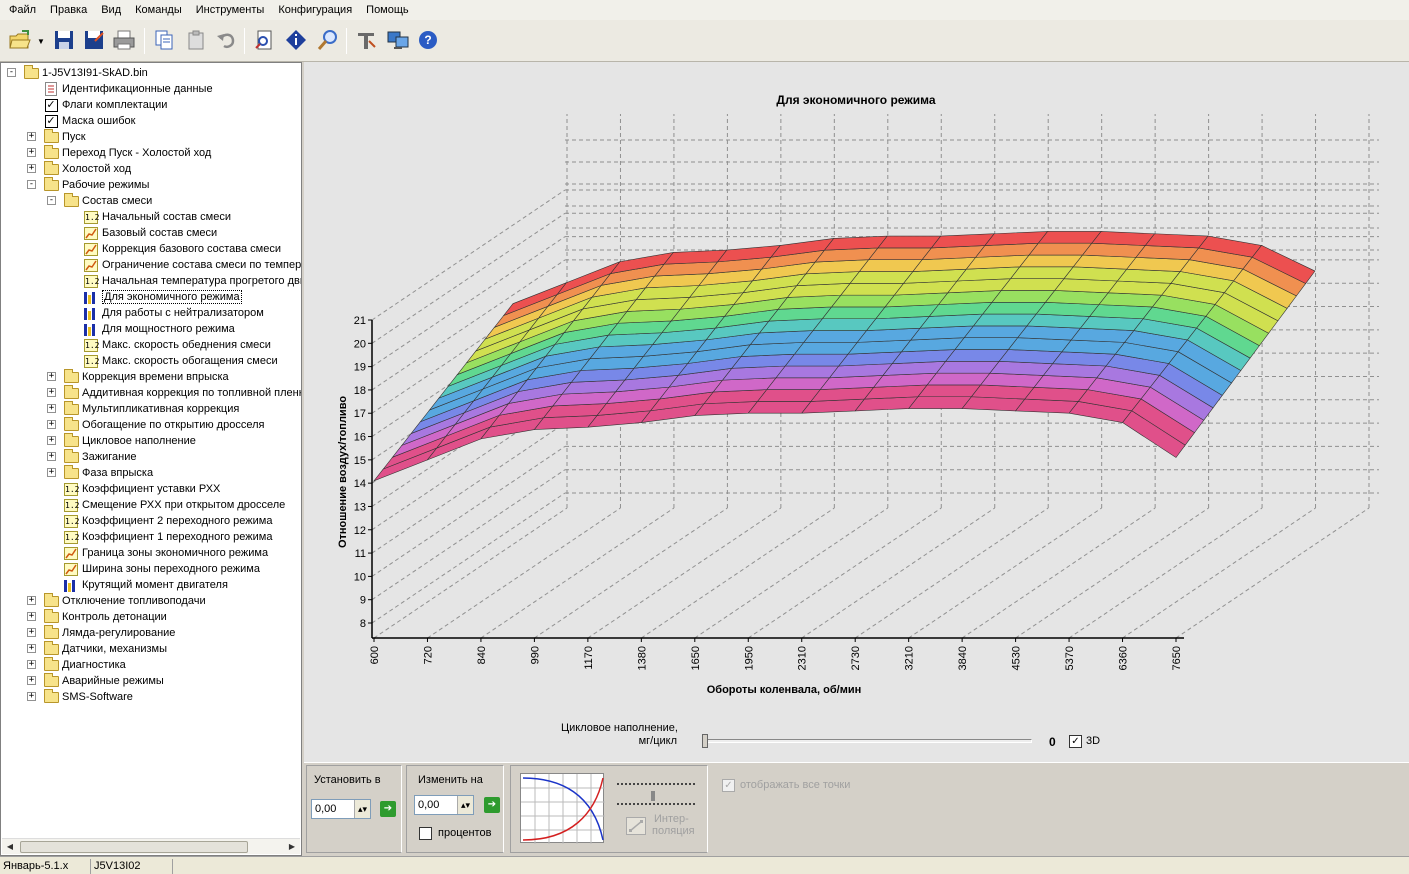 The height and width of the screenshot is (874, 1409). Describe the element at coordinates (492, 805) in the screenshot. I see `apply-change-button: ➔` at that location.